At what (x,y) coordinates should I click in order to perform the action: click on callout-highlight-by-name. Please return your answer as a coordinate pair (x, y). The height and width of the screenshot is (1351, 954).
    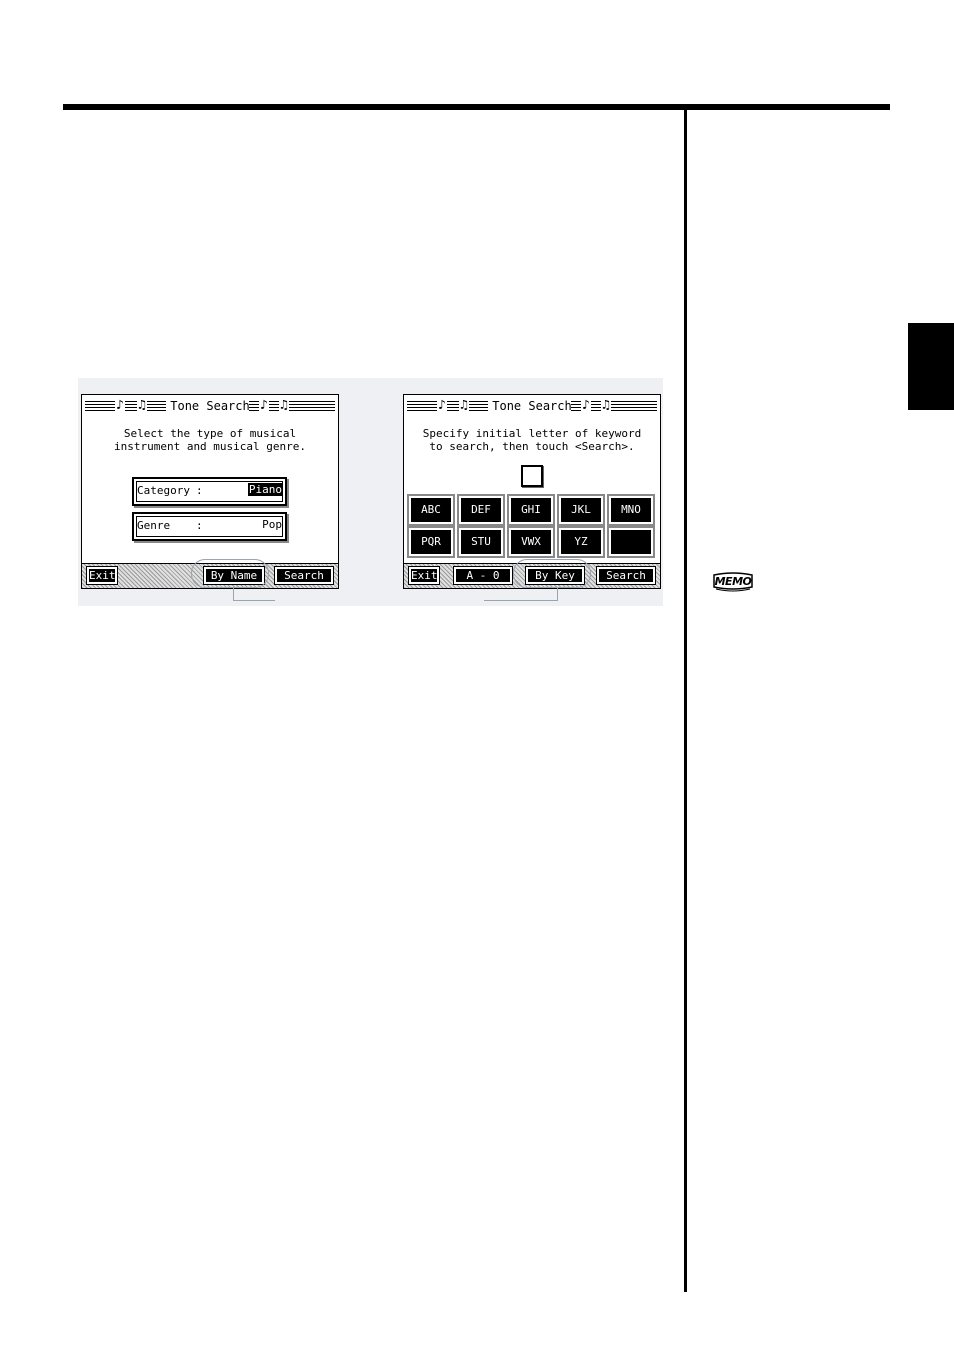
    Looking at the image, I should click on (230, 573).